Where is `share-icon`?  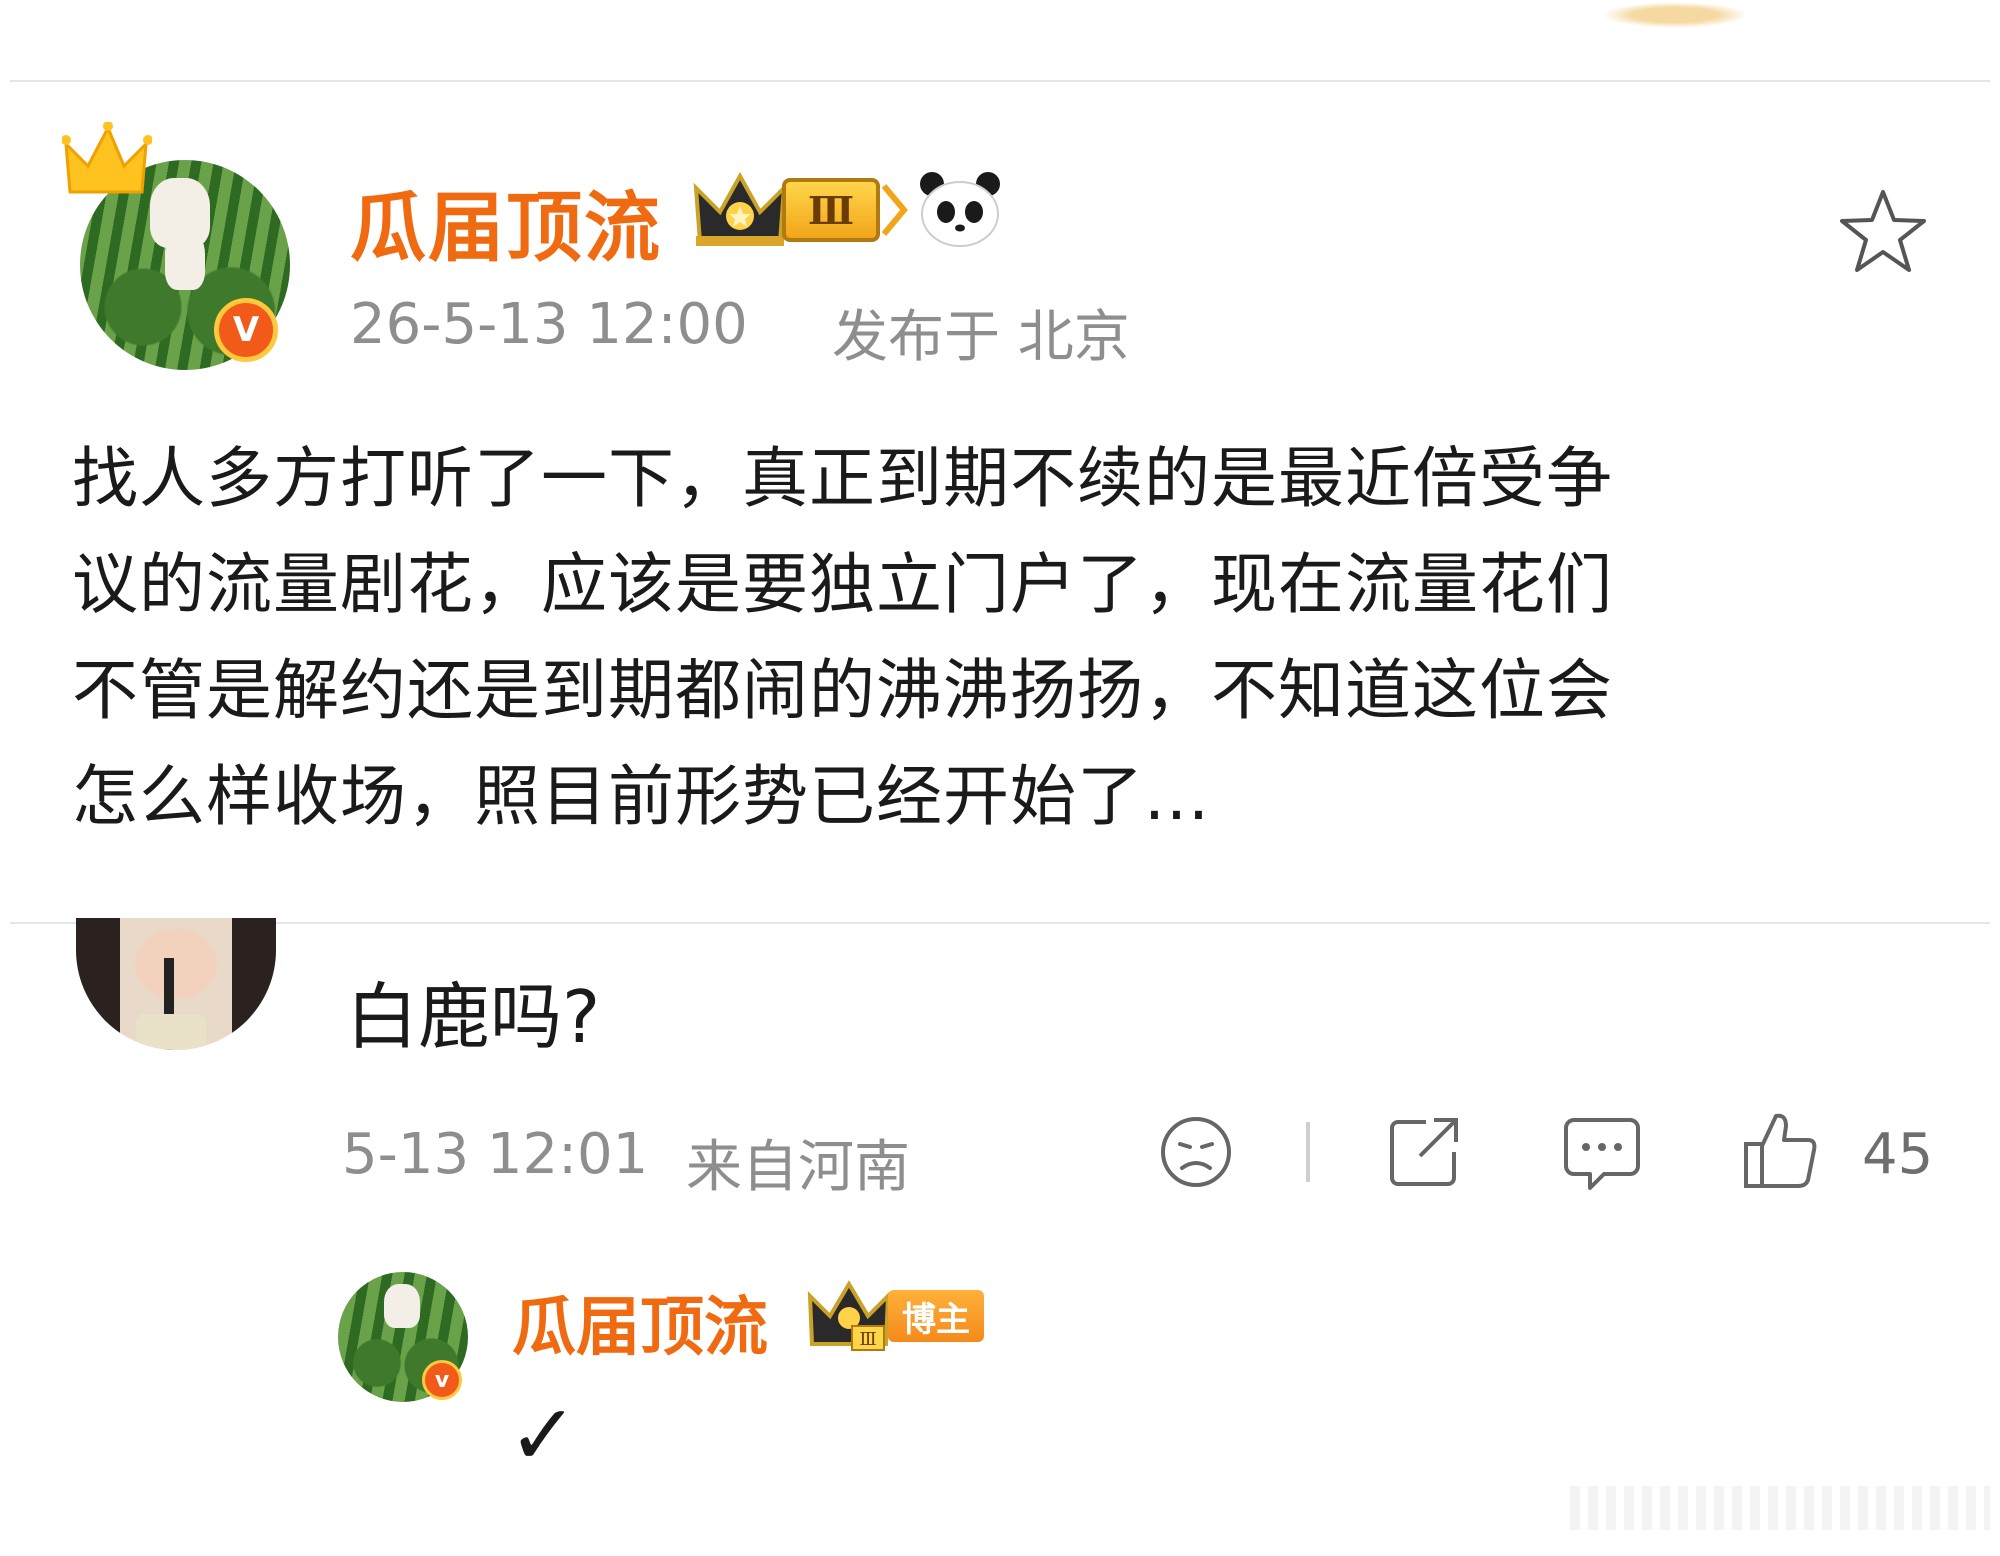 share-icon is located at coordinates (1424, 1152).